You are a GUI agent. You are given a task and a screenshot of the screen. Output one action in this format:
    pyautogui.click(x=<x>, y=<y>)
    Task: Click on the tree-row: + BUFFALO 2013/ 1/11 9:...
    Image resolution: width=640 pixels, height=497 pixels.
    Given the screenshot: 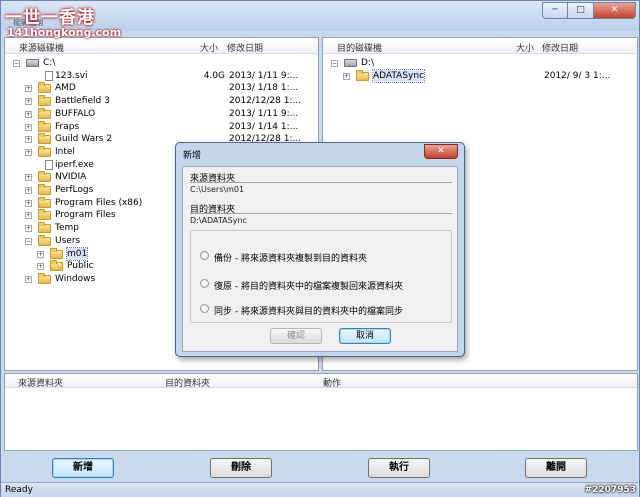 What is the action you would take?
    pyautogui.click(x=161, y=114)
    